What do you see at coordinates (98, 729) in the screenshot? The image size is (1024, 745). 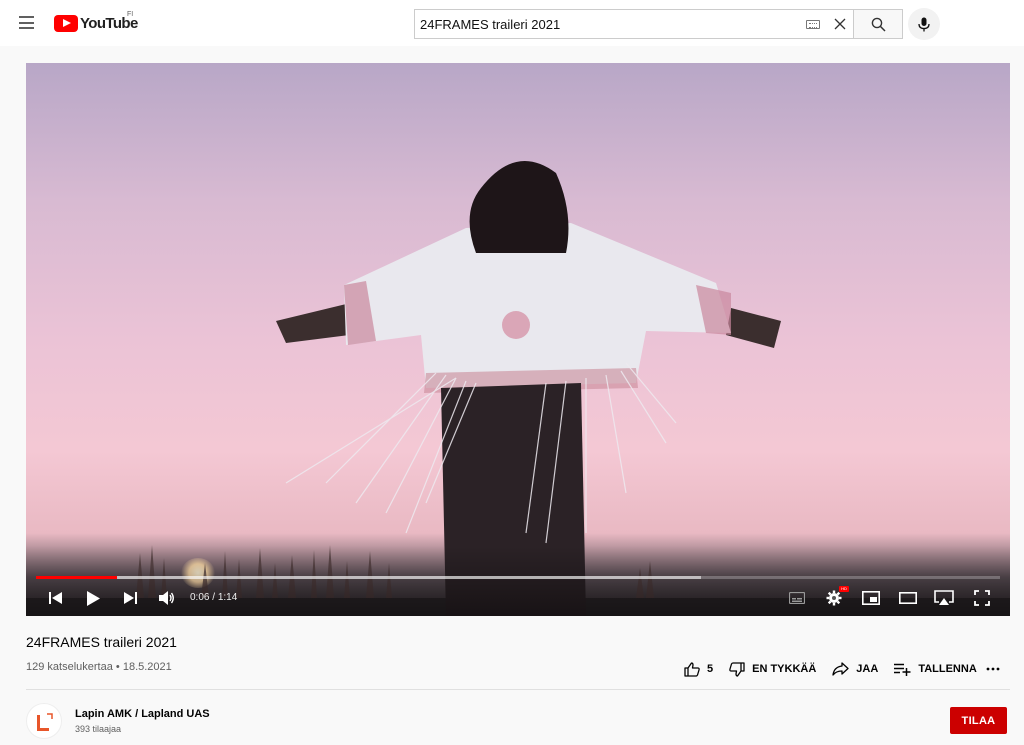 I see `subscriber-count: 393 tilaajaa` at bounding box center [98, 729].